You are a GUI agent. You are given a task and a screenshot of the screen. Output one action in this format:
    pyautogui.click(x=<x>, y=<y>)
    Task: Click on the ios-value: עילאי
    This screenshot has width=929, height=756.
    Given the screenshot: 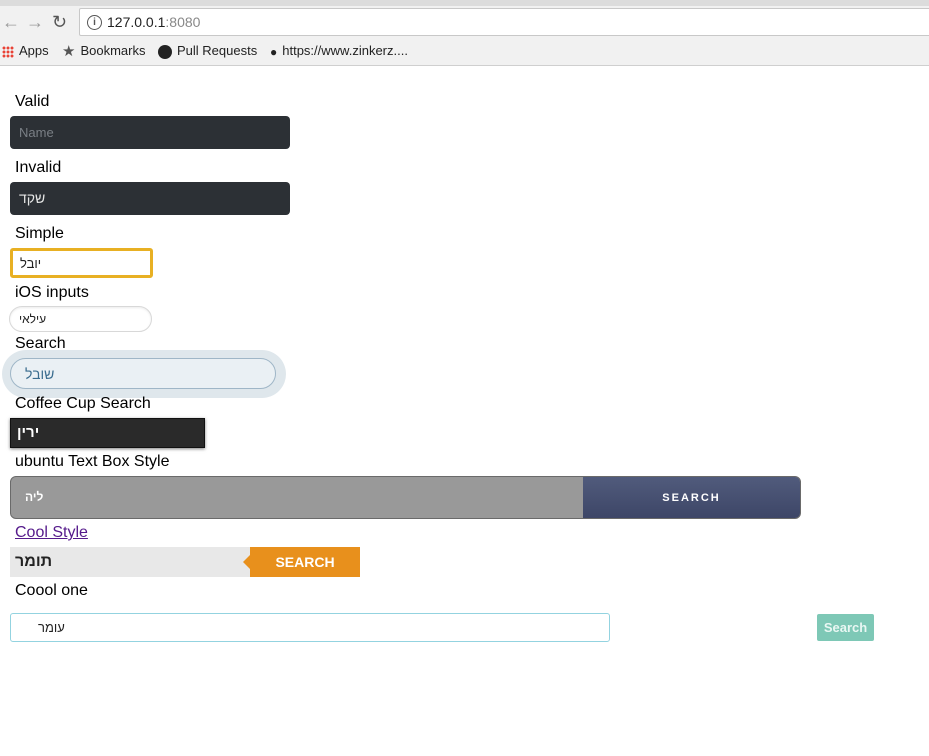 What is the action you would take?
    pyautogui.click(x=33, y=319)
    